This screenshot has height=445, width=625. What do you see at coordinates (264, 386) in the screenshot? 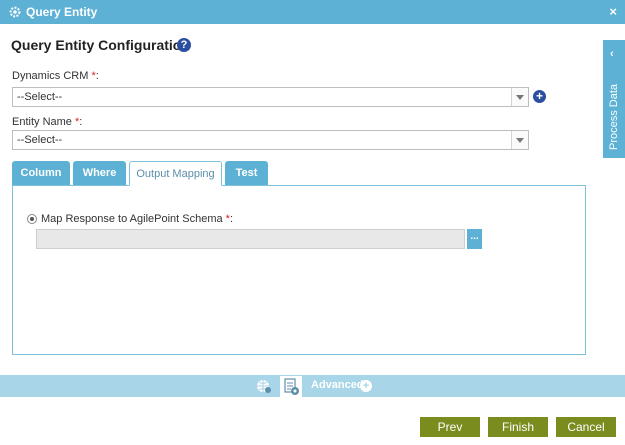
I see `globe-settings-icon` at bounding box center [264, 386].